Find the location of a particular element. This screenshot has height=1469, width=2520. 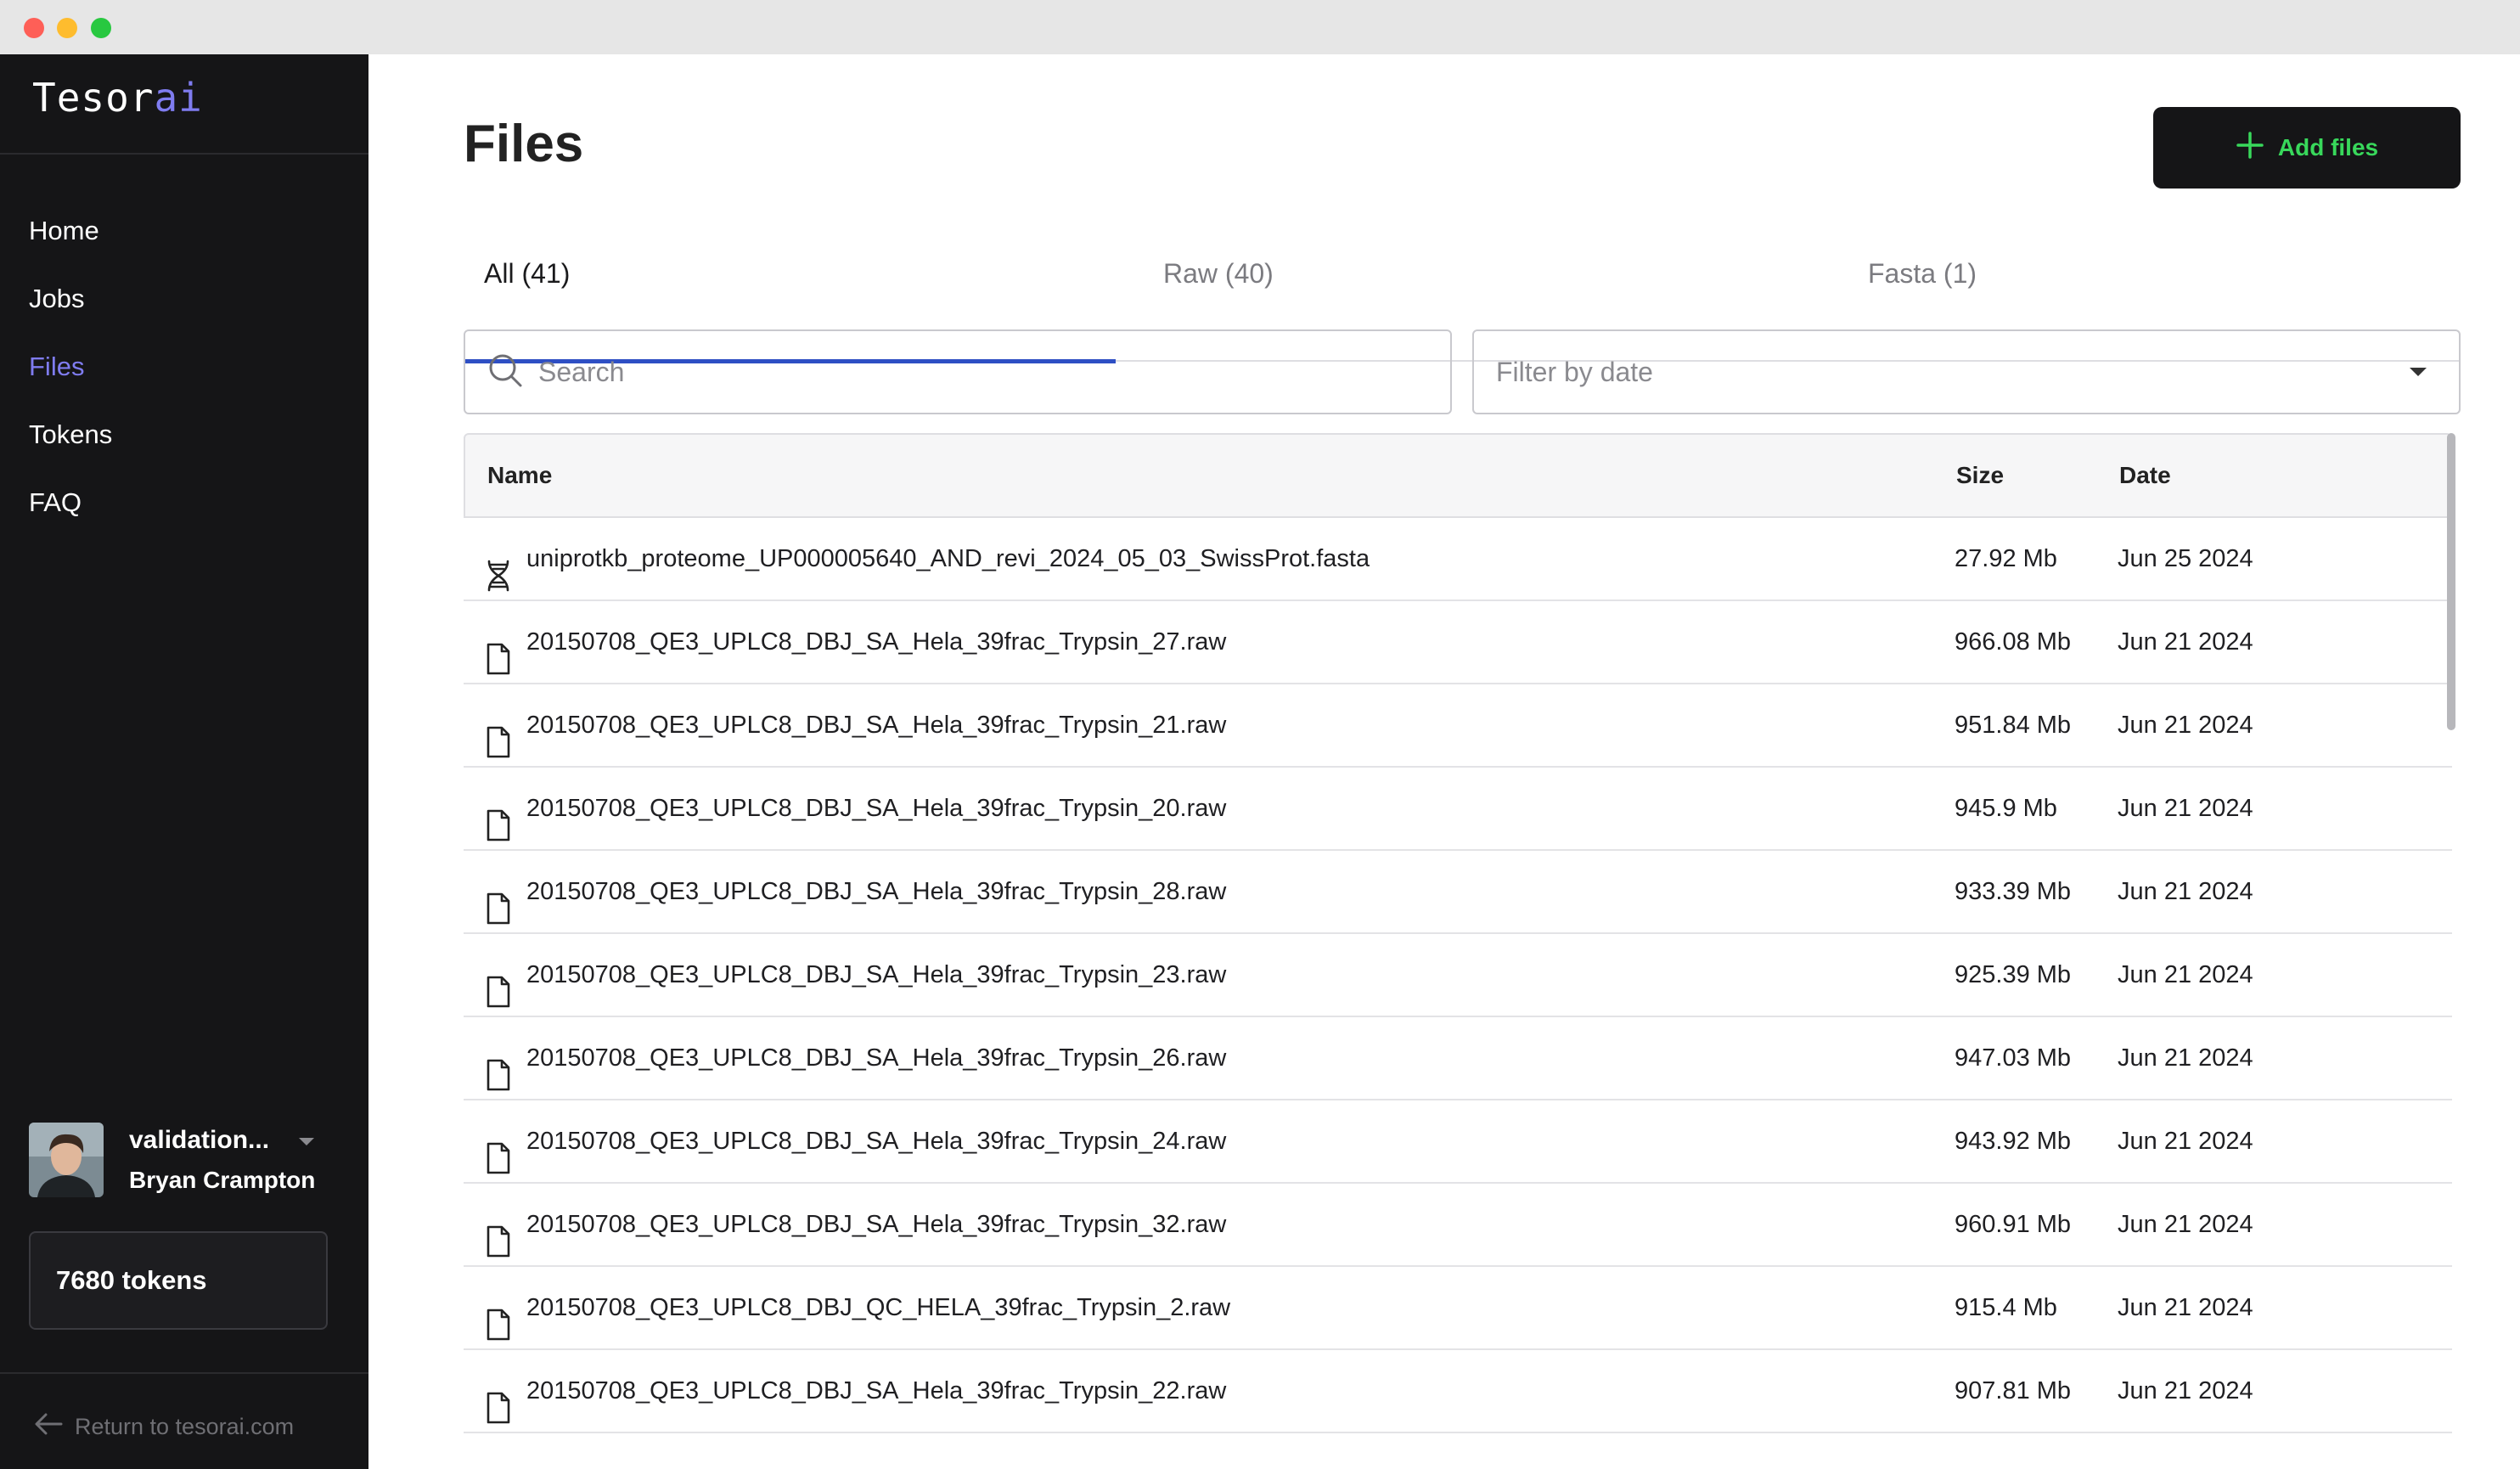

user-menu: validation... Bryan Crampton is located at coordinates (182, 1162).